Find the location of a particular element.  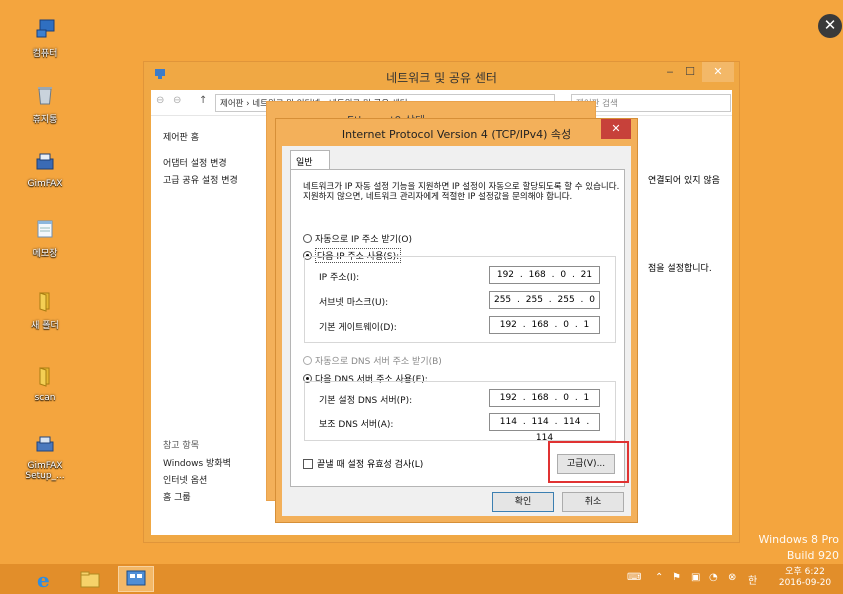

window-titlebar: 네트워크 및 공유 센터 ‒ ☐ ✕ is located at coordinates (441, 76).